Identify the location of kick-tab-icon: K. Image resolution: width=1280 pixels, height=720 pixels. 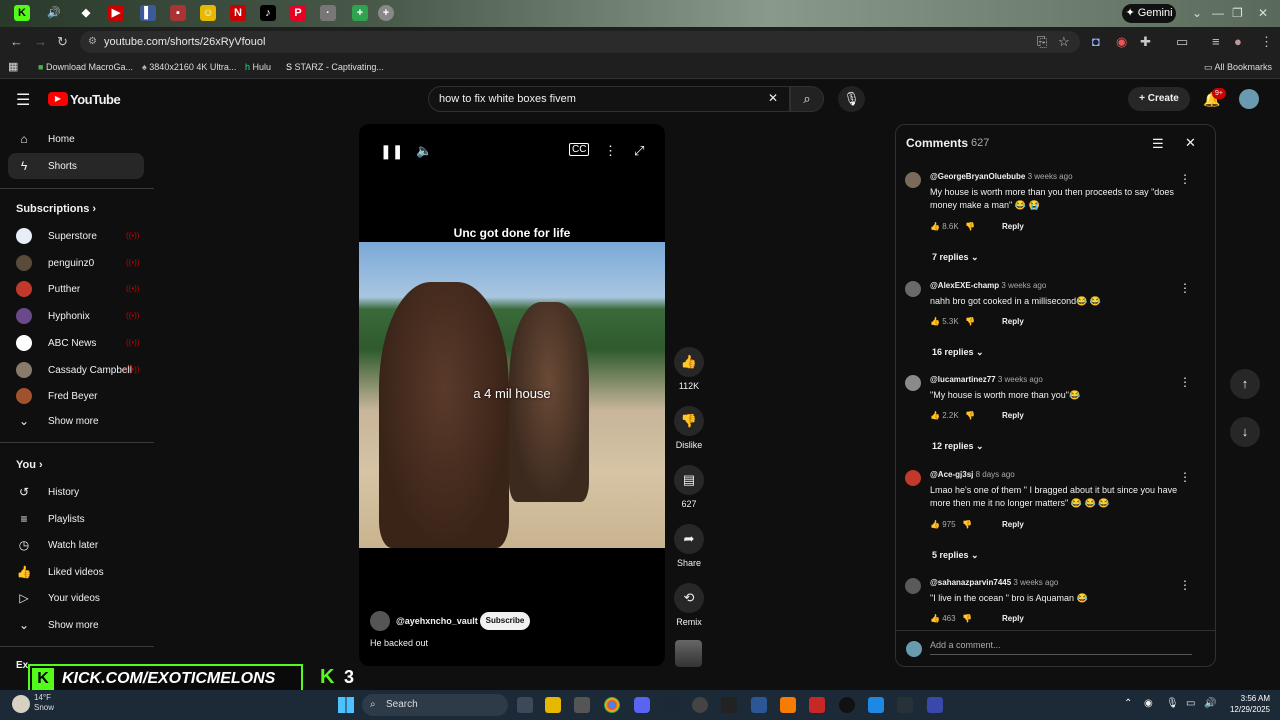
(22, 13).